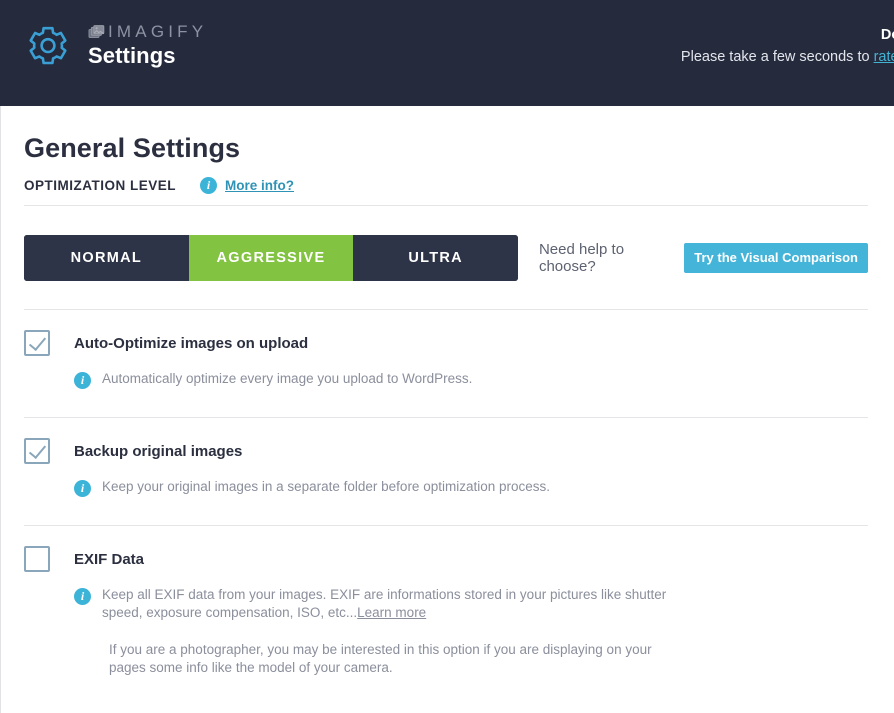 The width and height of the screenshot is (894, 713). Describe the element at coordinates (109, 559) in the screenshot. I see `option-title-exif-data: EXIF Data` at that location.